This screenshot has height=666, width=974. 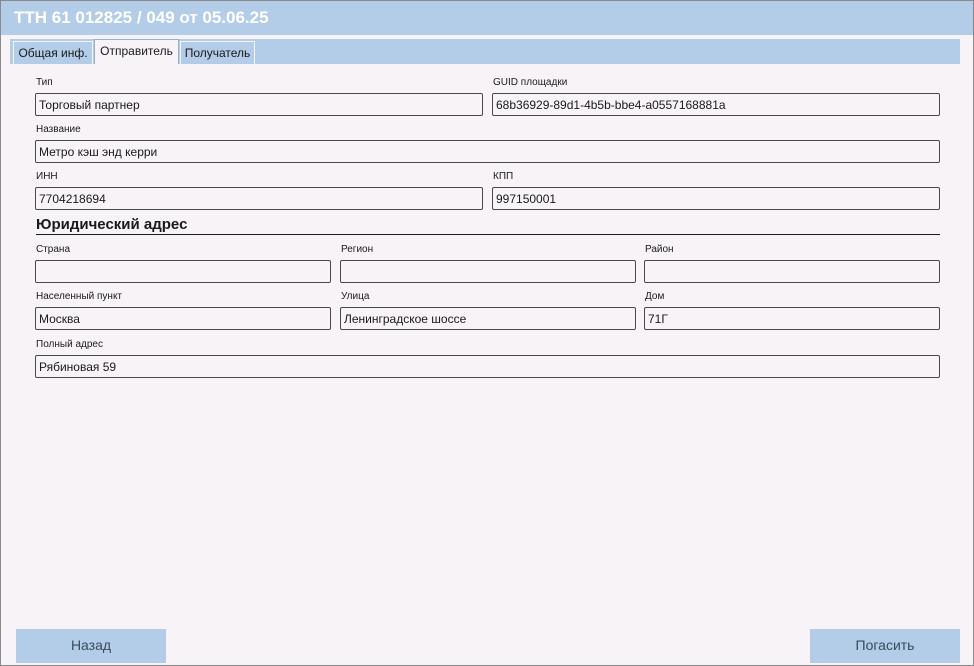 What do you see at coordinates (357, 249) in the screenshot?
I see `region-label: Регион` at bounding box center [357, 249].